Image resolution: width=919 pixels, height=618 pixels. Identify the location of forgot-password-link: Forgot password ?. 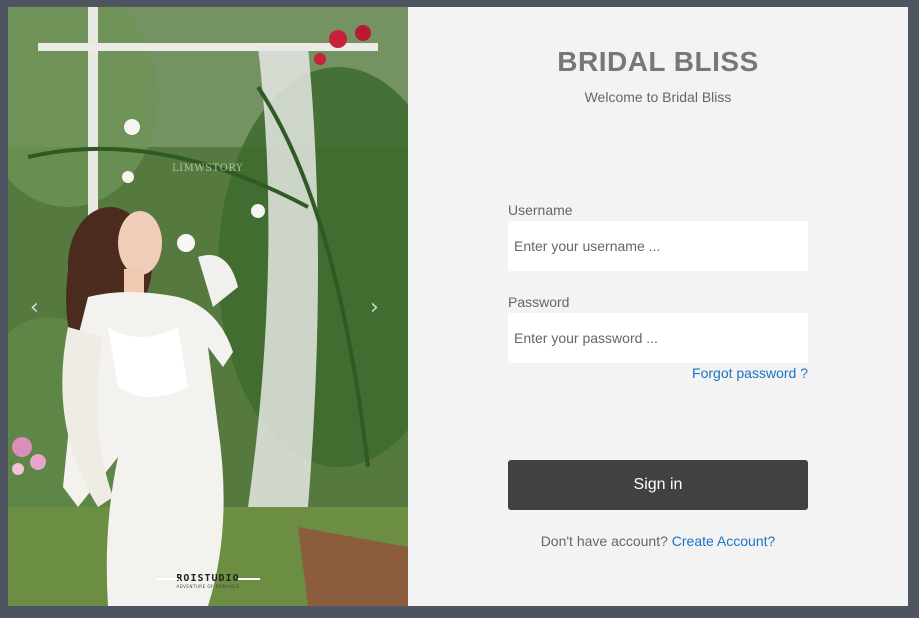
(750, 373).